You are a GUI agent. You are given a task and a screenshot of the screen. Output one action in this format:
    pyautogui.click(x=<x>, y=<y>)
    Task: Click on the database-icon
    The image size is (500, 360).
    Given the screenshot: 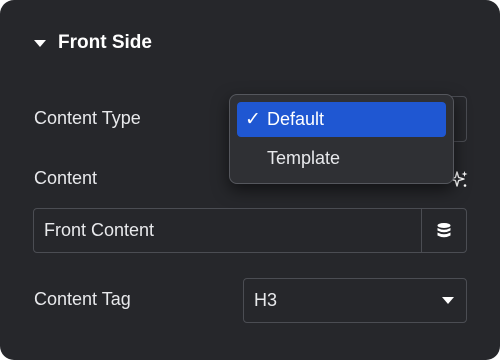 What is the action you would take?
    pyautogui.click(x=444, y=229)
    